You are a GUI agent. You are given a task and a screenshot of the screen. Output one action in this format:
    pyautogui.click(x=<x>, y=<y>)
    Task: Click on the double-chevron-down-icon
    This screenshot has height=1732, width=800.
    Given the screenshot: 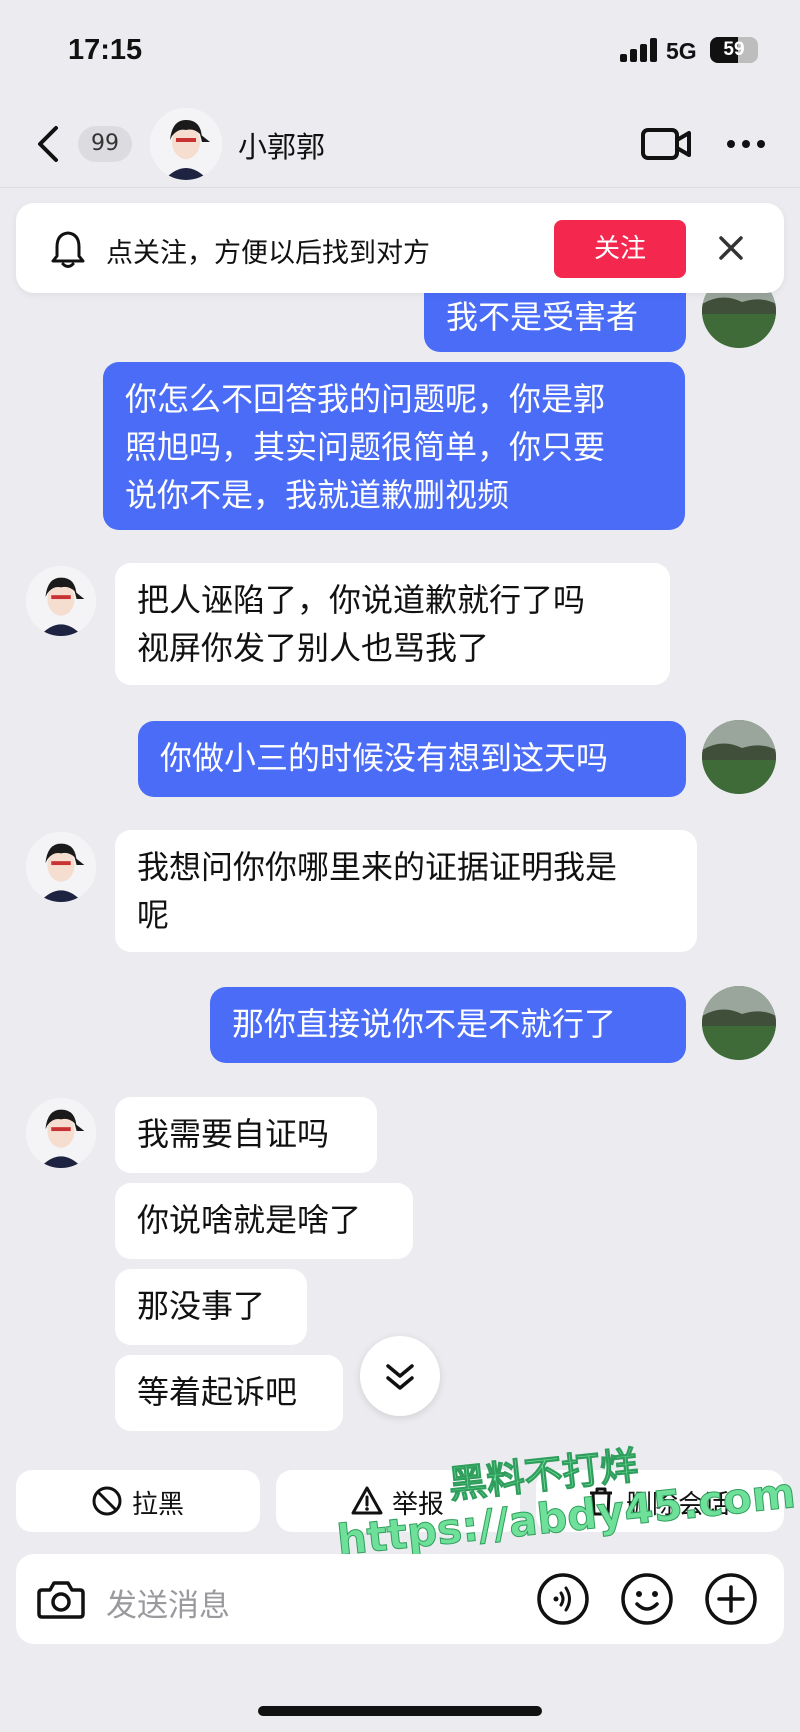 What is the action you would take?
    pyautogui.click(x=400, y=1377)
    